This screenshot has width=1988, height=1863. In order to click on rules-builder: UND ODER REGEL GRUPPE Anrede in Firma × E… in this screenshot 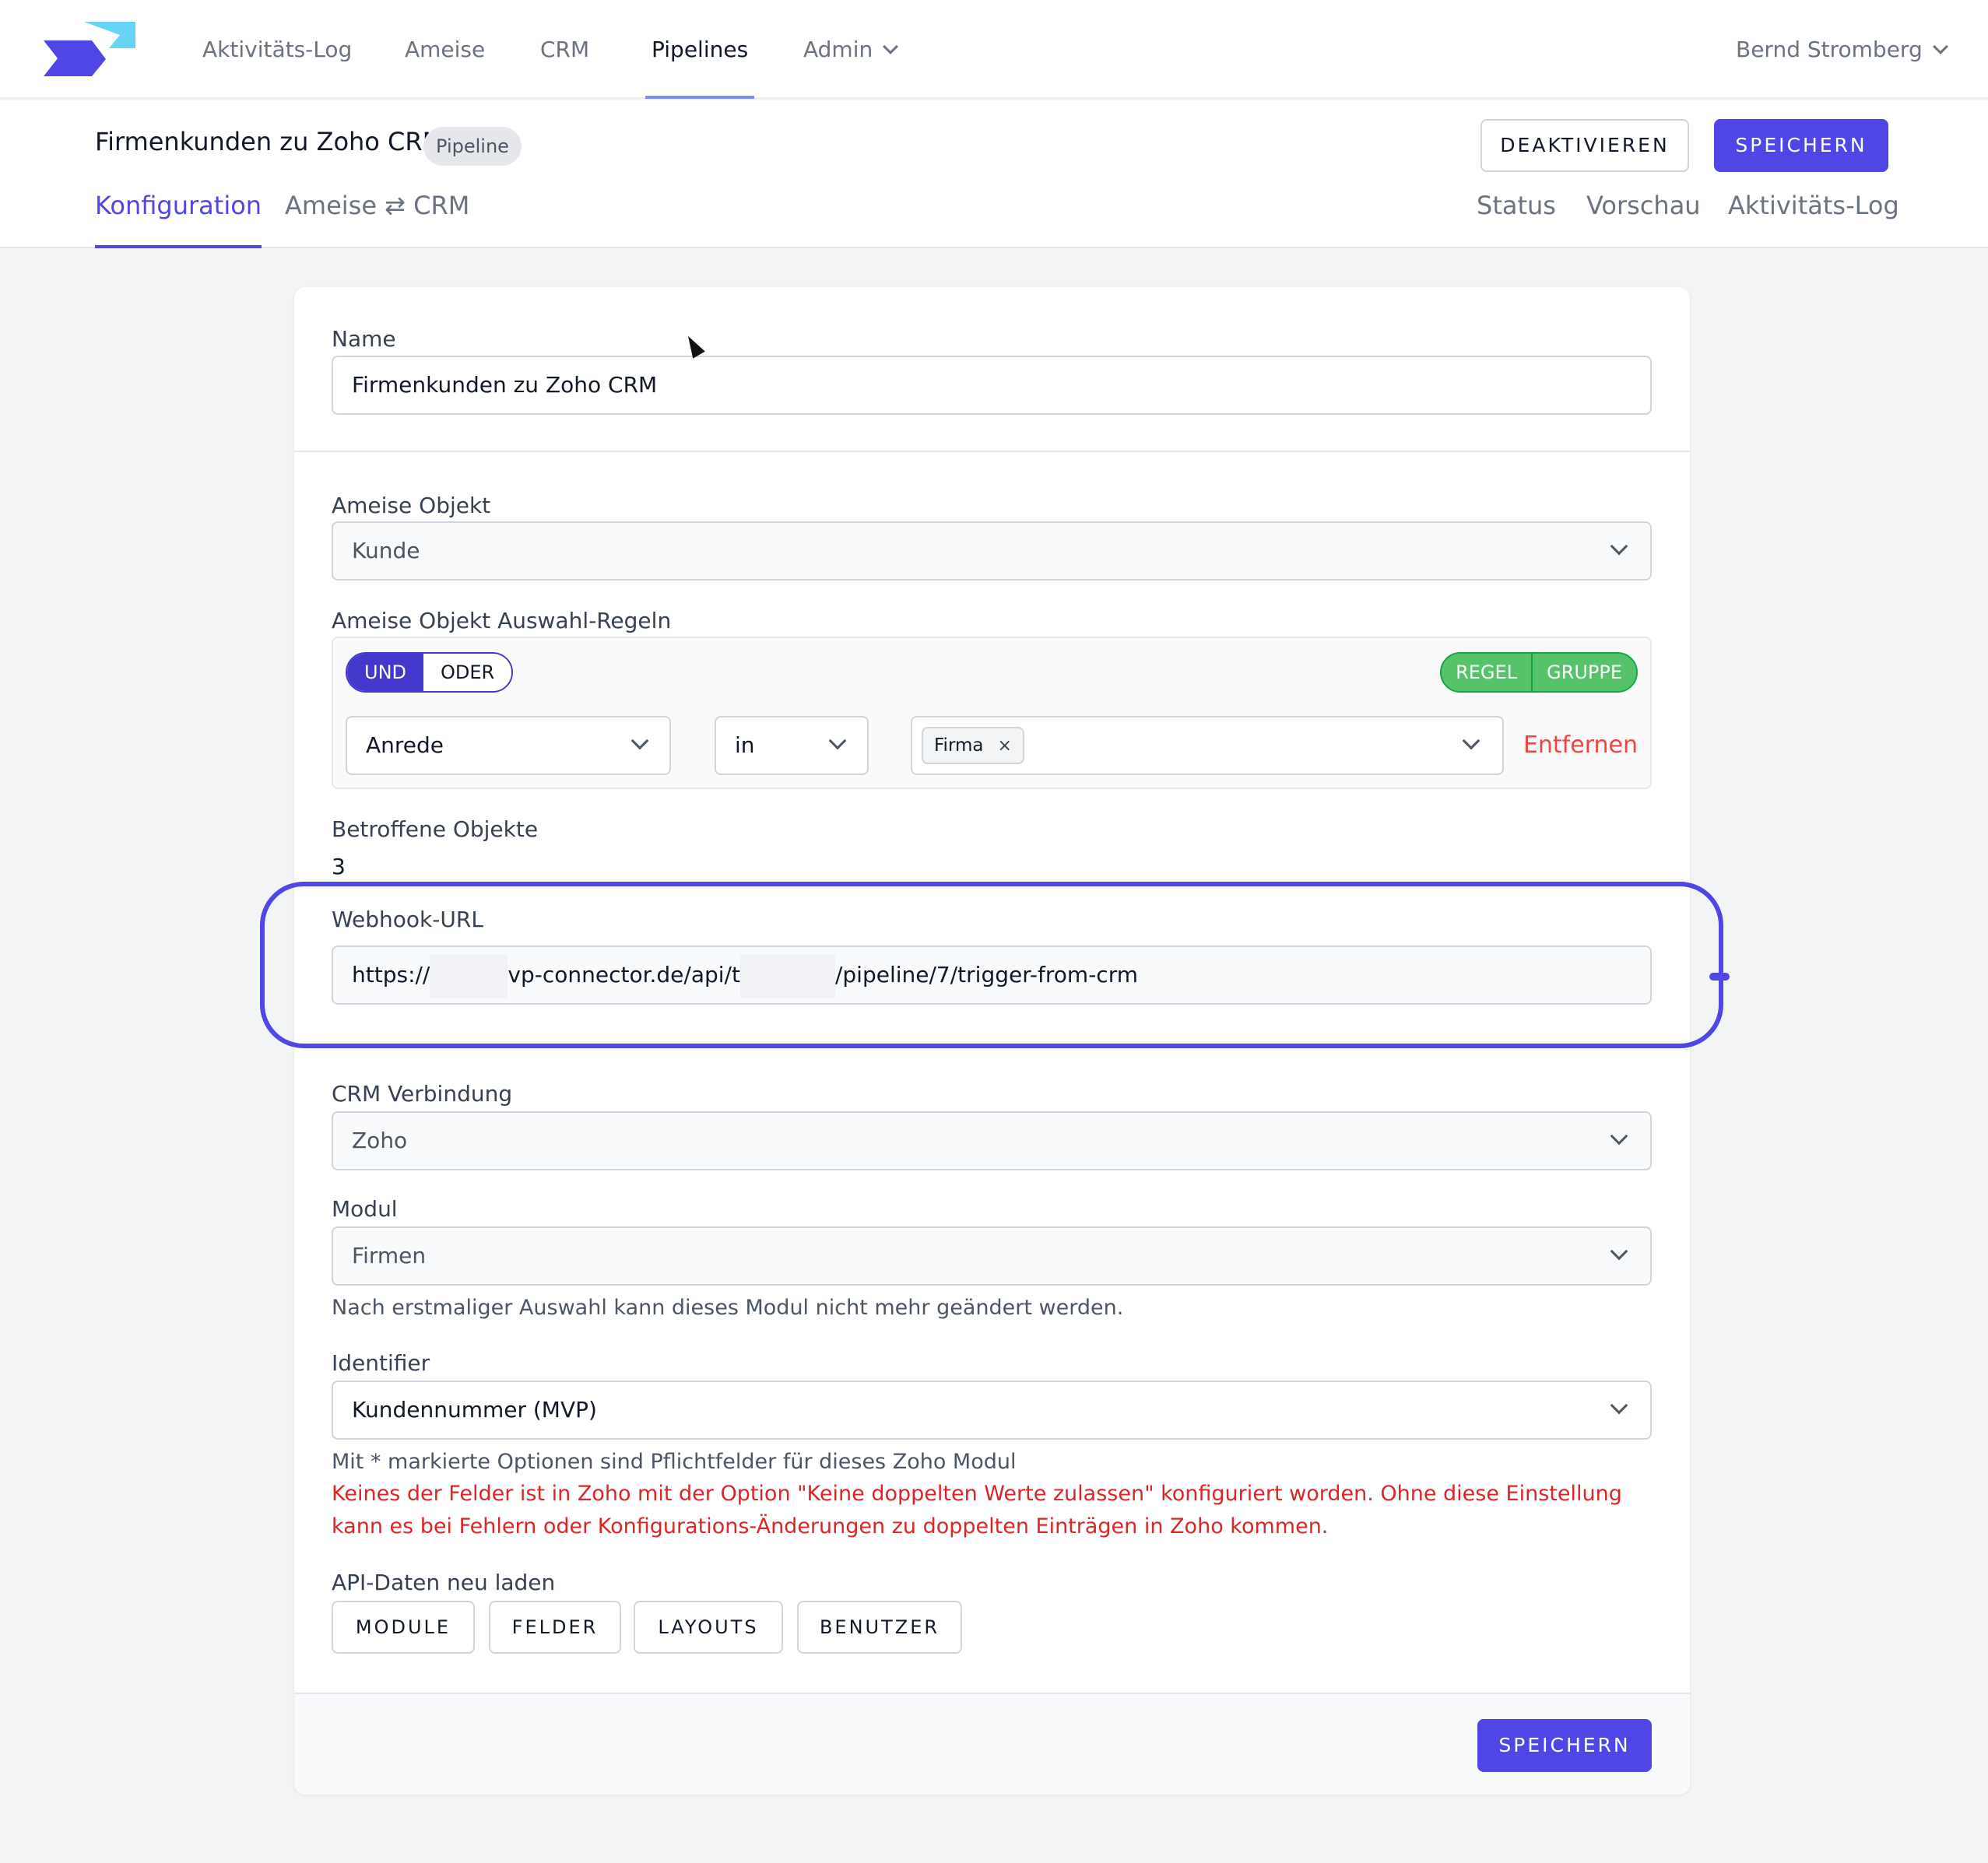, I will do `click(992, 713)`.